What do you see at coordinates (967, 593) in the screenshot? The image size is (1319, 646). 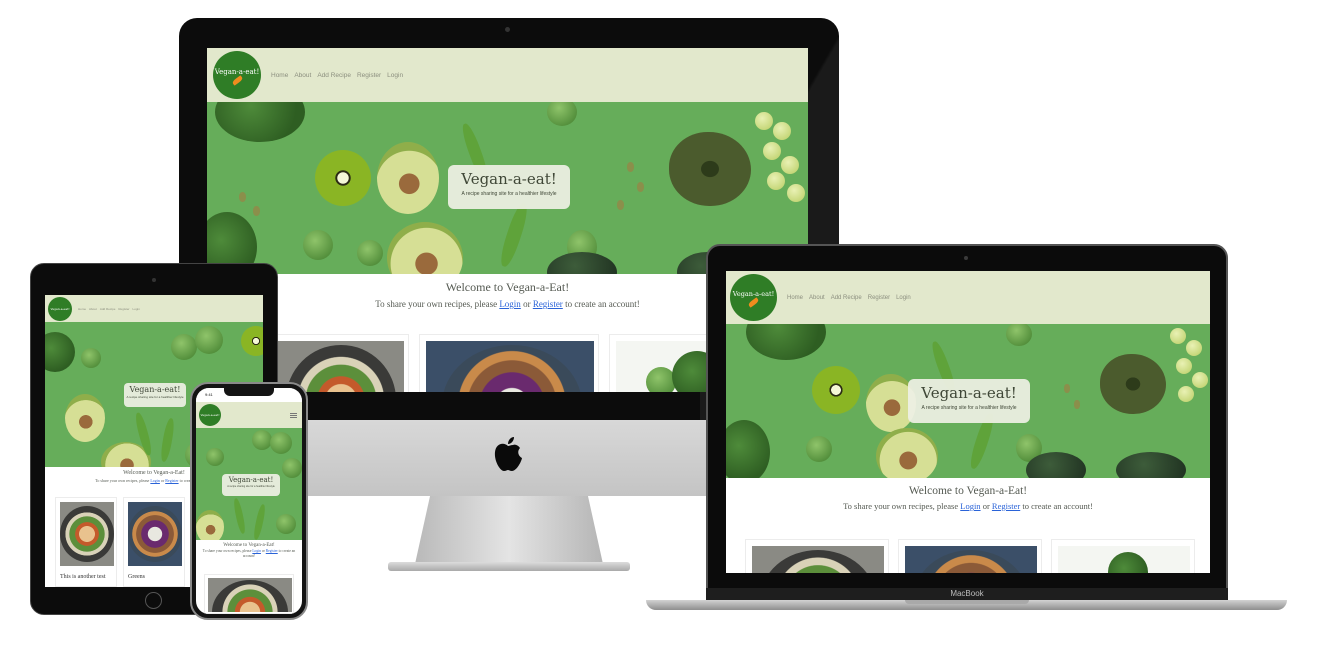 I see `laptop-brand: MacBook` at bounding box center [967, 593].